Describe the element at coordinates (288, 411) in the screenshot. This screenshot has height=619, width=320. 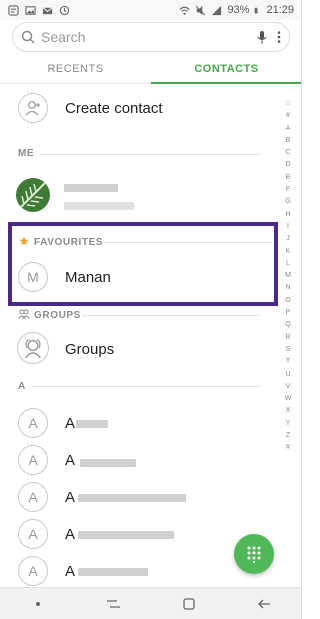
I see `index-letter: X` at that location.